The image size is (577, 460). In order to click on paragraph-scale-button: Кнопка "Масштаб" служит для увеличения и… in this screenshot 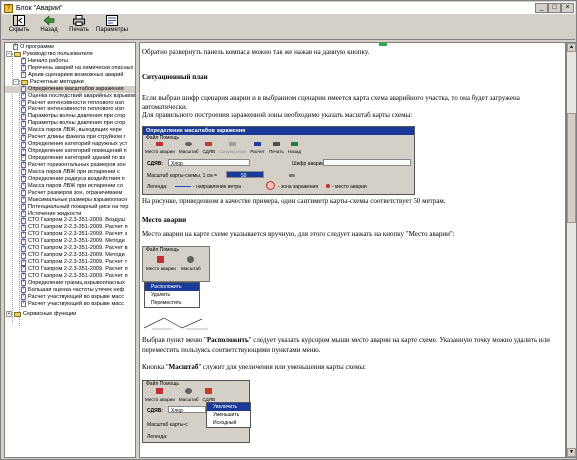, I will do `click(254, 367)`.